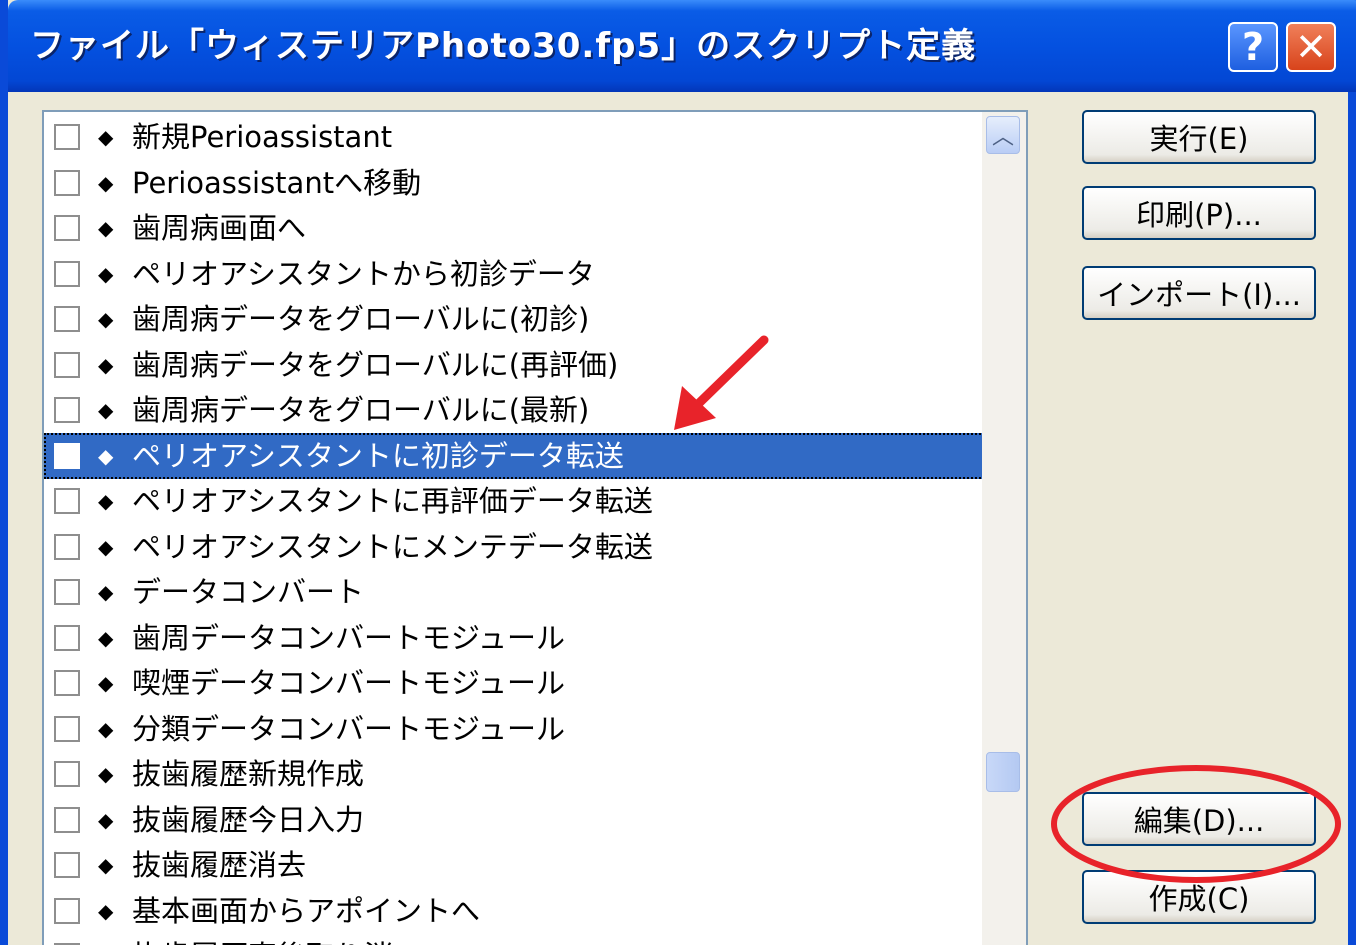 This screenshot has width=1356, height=945. I want to click on script-name: データコンバート, so click(248, 592).